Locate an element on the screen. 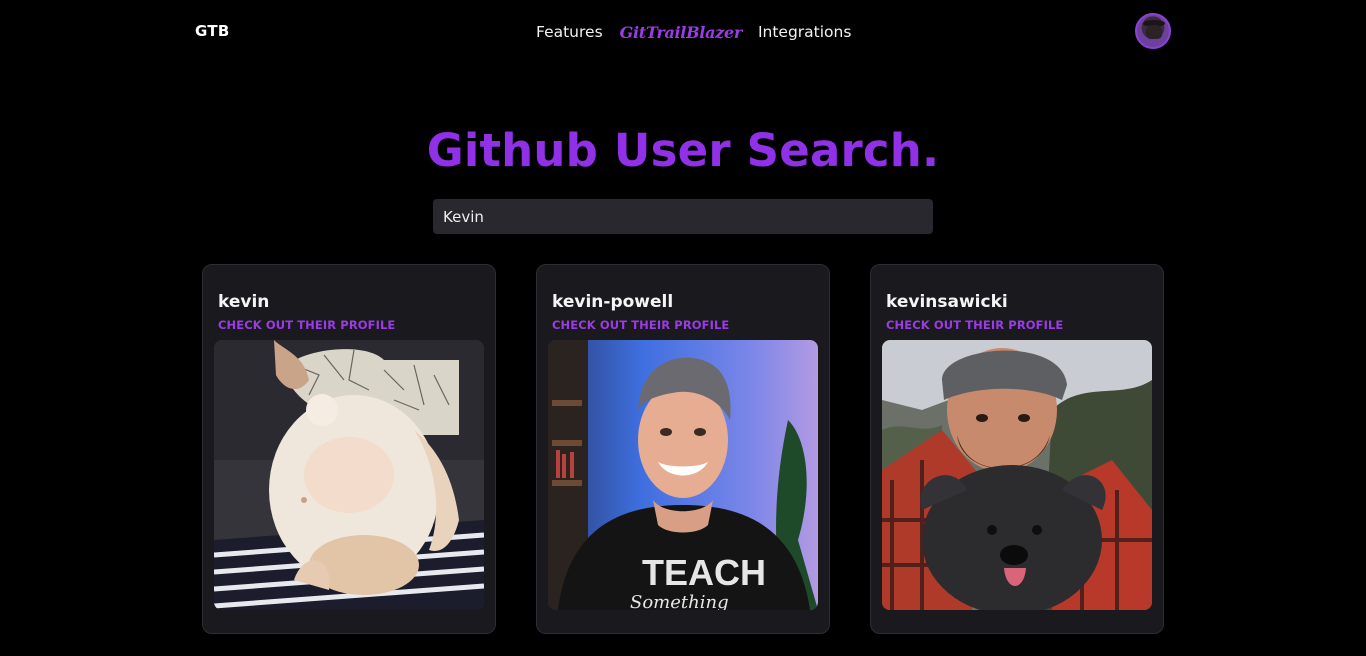 This screenshot has height=656, width=1366. kitten-with-manga-photo is located at coordinates (349, 475).